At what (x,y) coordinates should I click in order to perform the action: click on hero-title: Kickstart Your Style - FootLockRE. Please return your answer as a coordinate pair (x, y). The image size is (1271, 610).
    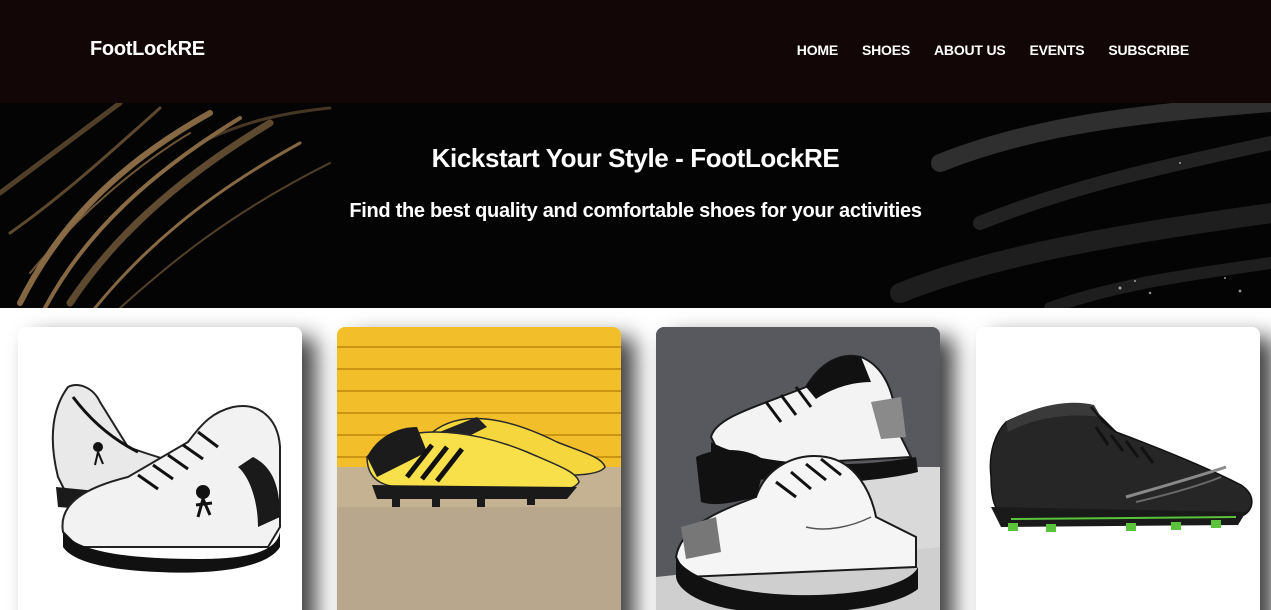
    Looking at the image, I should click on (635, 158).